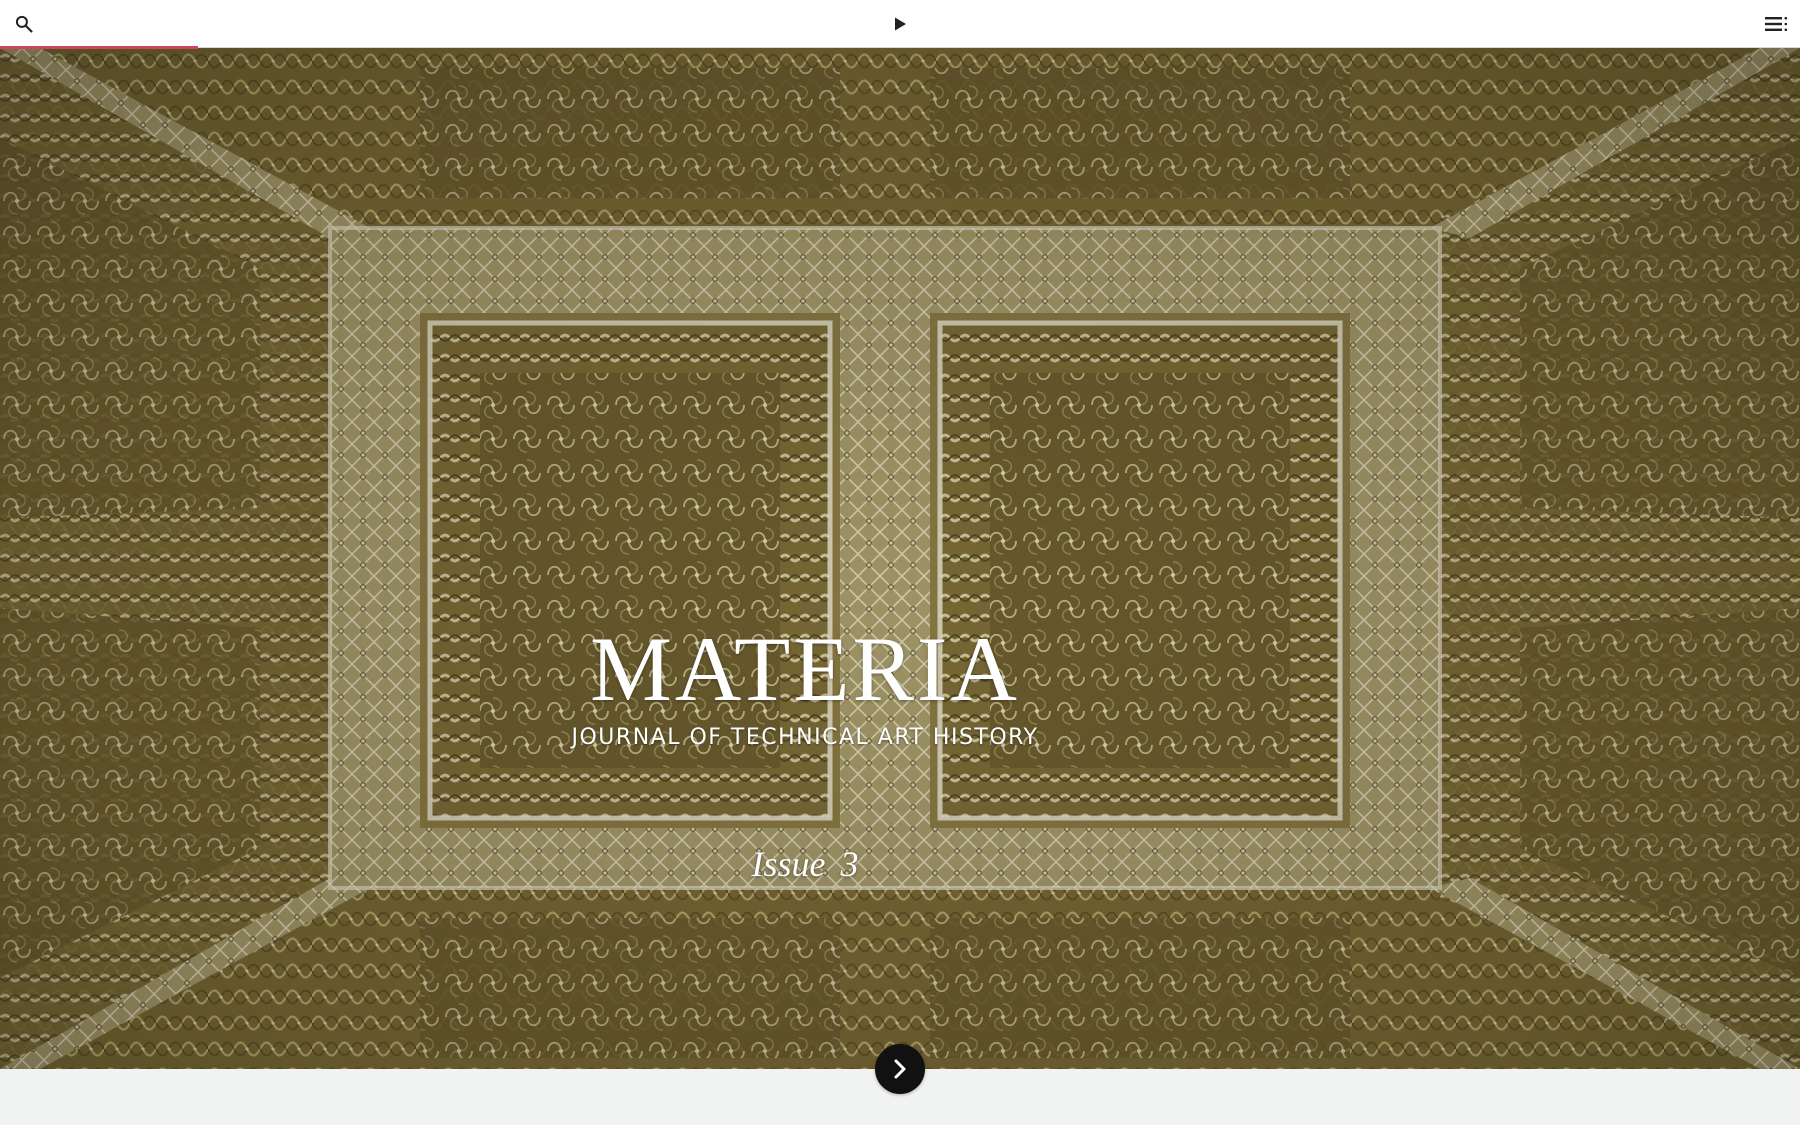 This screenshot has width=1800, height=1125. I want to click on journal-title: MATERIA, so click(805, 669).